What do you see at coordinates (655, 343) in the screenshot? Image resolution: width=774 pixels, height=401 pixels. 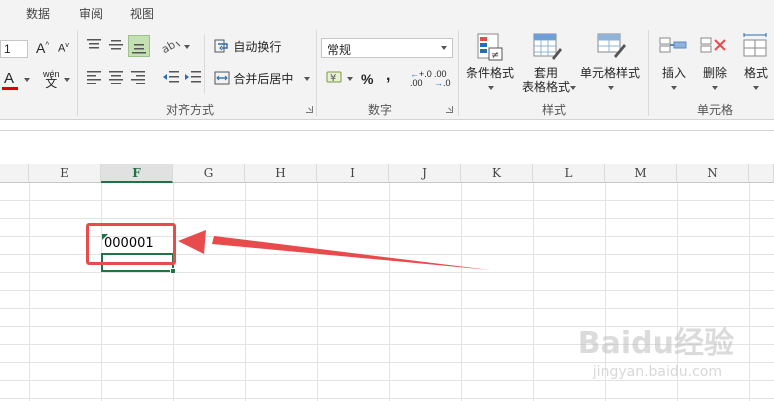 I see `watermark-logo: Baidu经验` at bounding box center [655, 343].